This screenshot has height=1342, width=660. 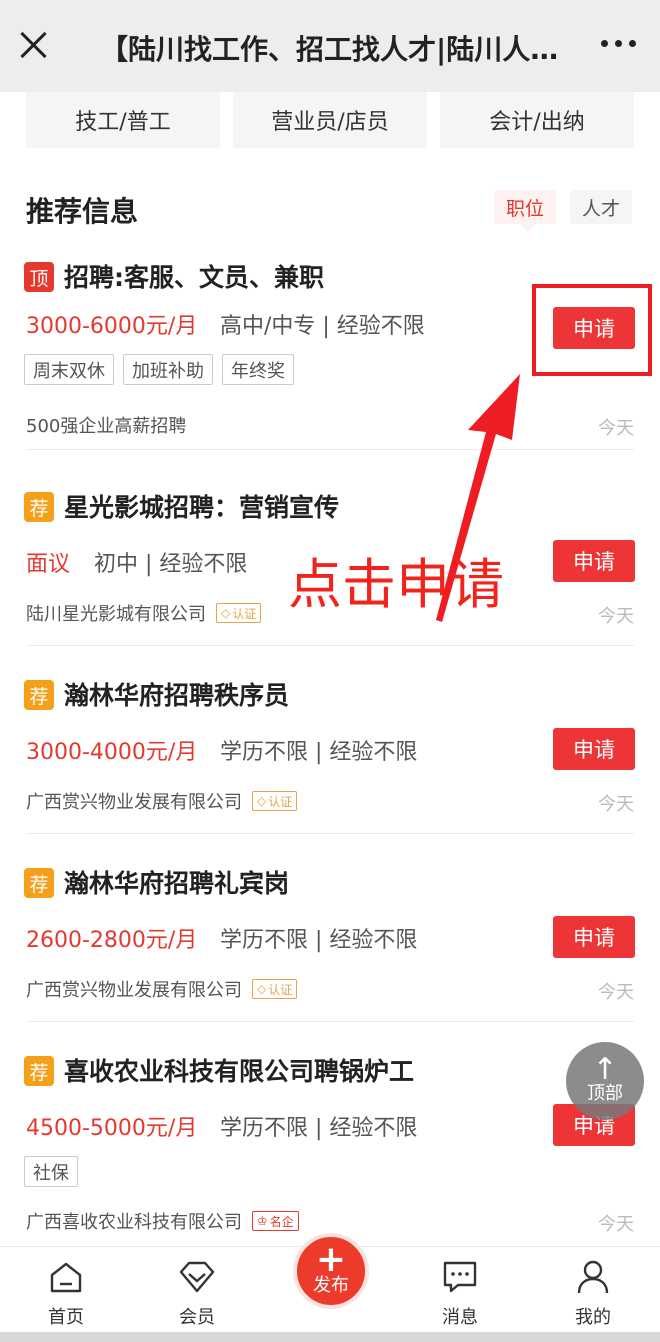 I want to click on toggle-talent: 人才, so click(x=601, y=207).